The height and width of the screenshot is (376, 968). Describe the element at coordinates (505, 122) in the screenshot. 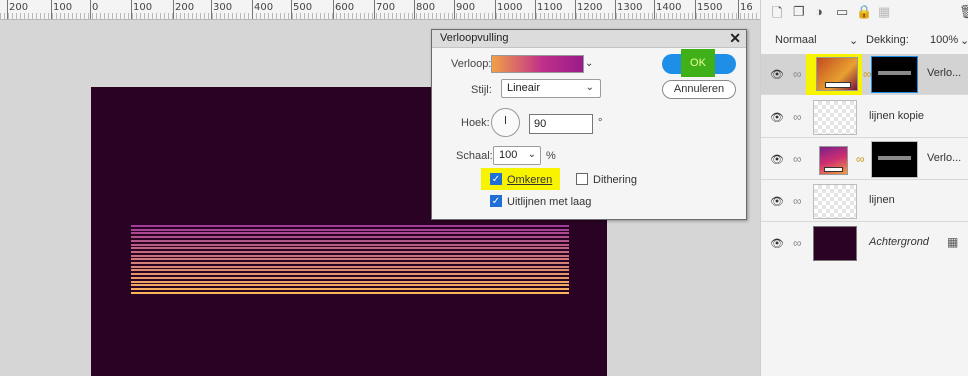

I see `angle-dial` at that location.